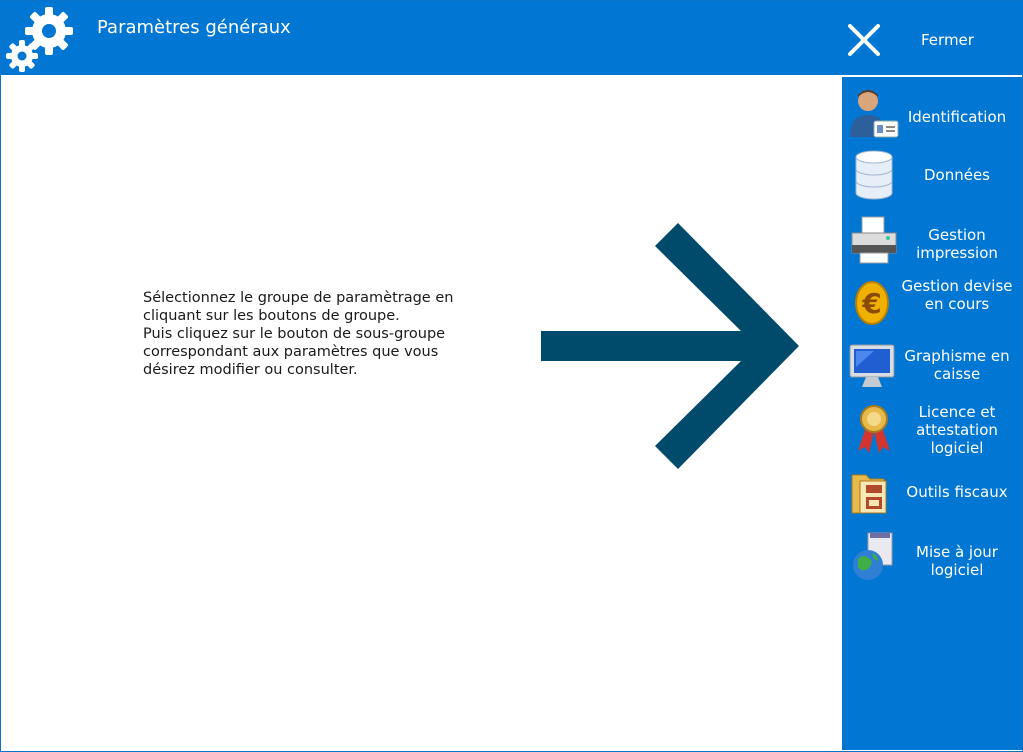  I want to click on sidebar-item-gestion-devise: € Gestion devise en cours, so click(932, 303).